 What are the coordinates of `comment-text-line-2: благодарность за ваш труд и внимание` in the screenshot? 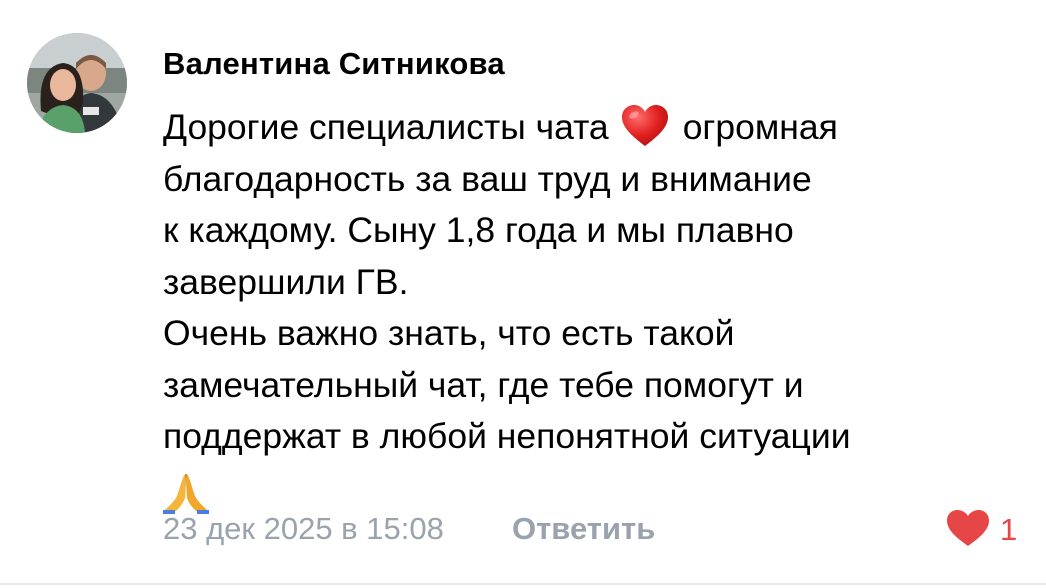 It's located at (487, 178).